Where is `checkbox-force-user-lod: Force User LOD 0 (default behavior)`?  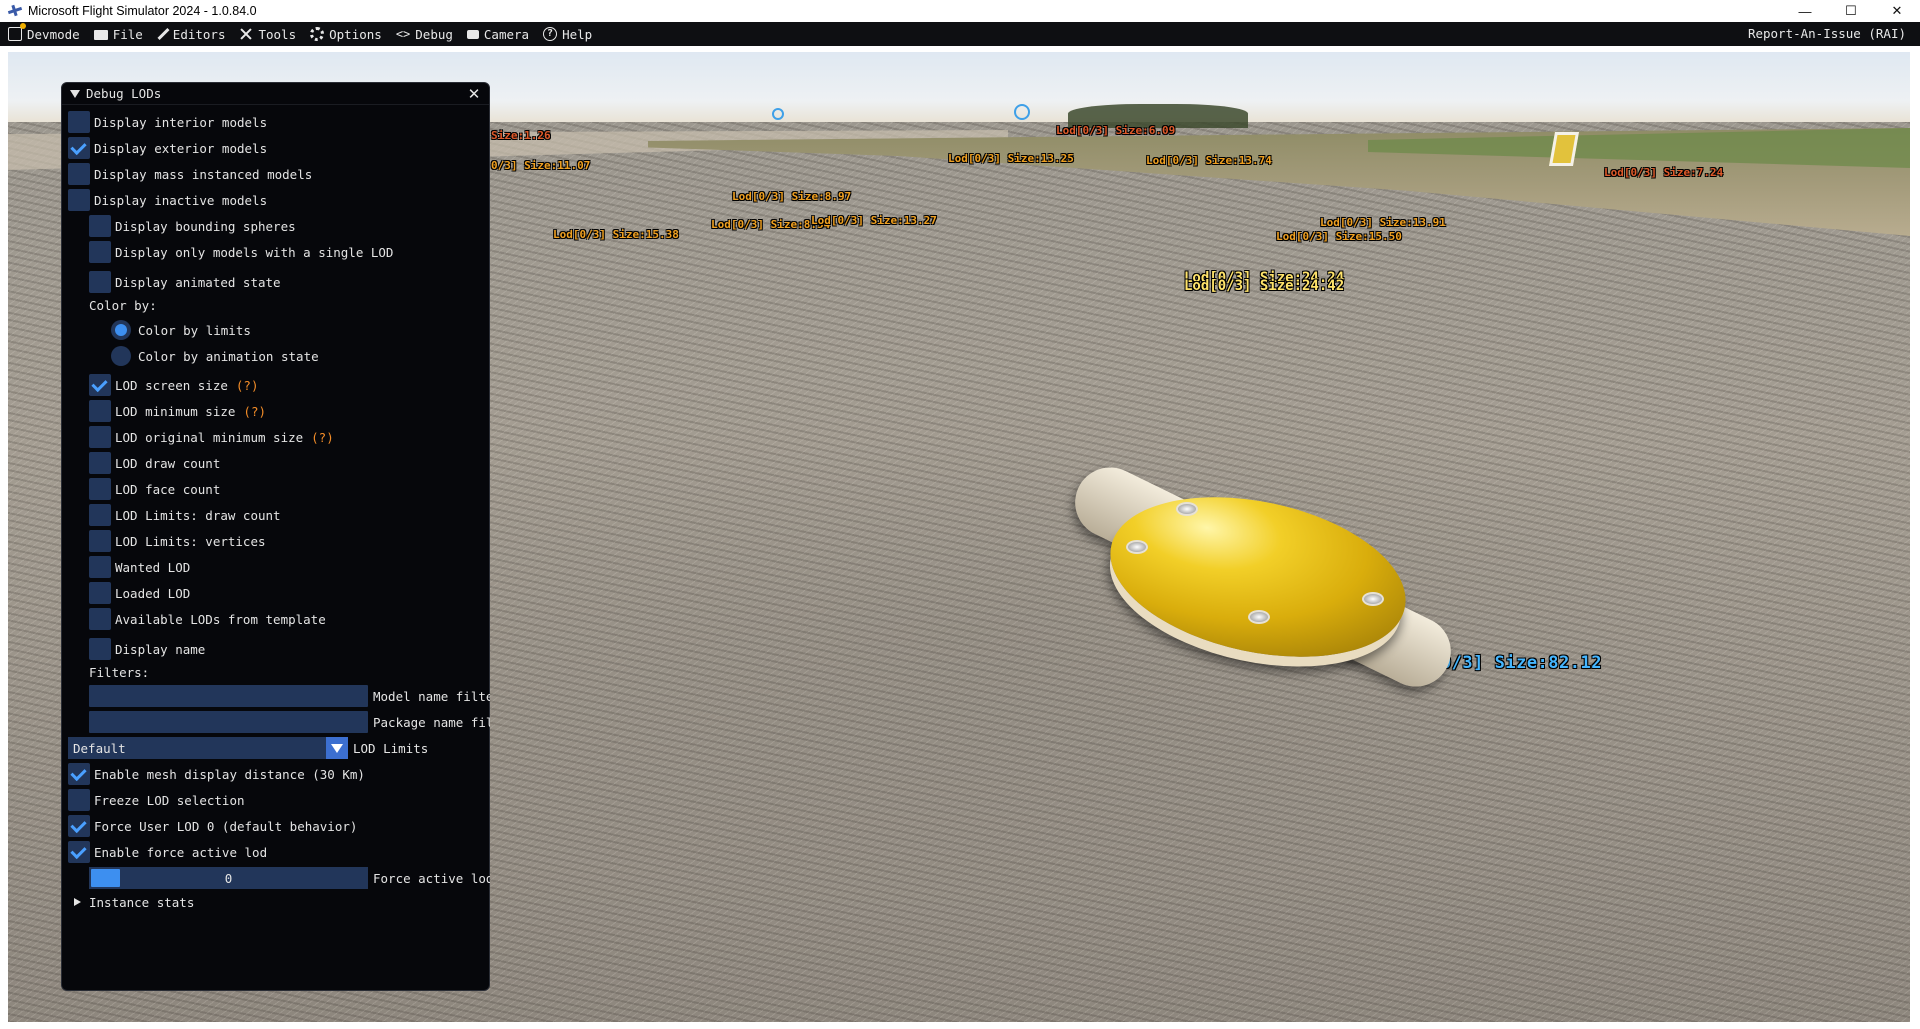 checkbox-force-user-lod: Force User LOD 0 (default behavior) is located at coordinates (212, 826).